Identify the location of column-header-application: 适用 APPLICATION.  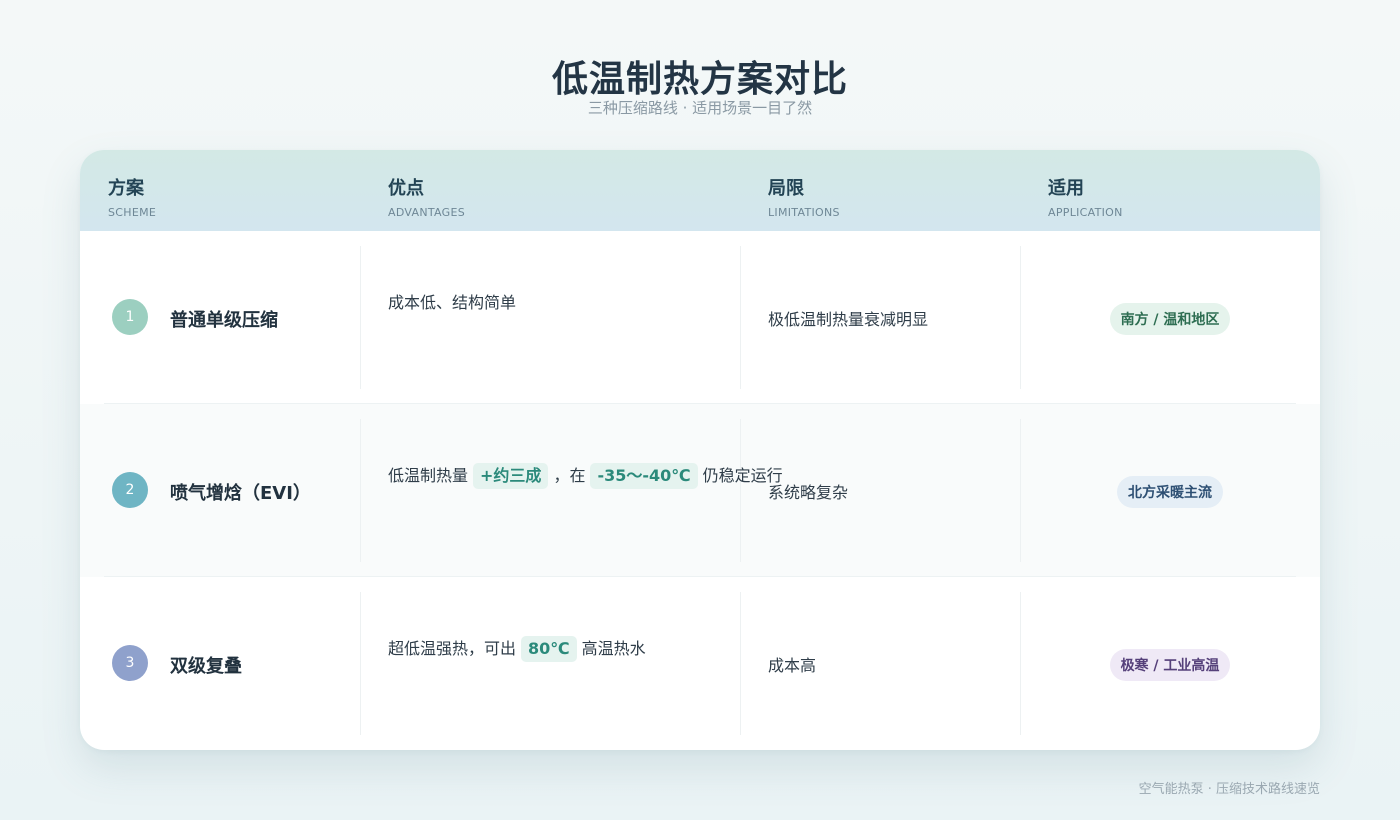
(1085, 196).